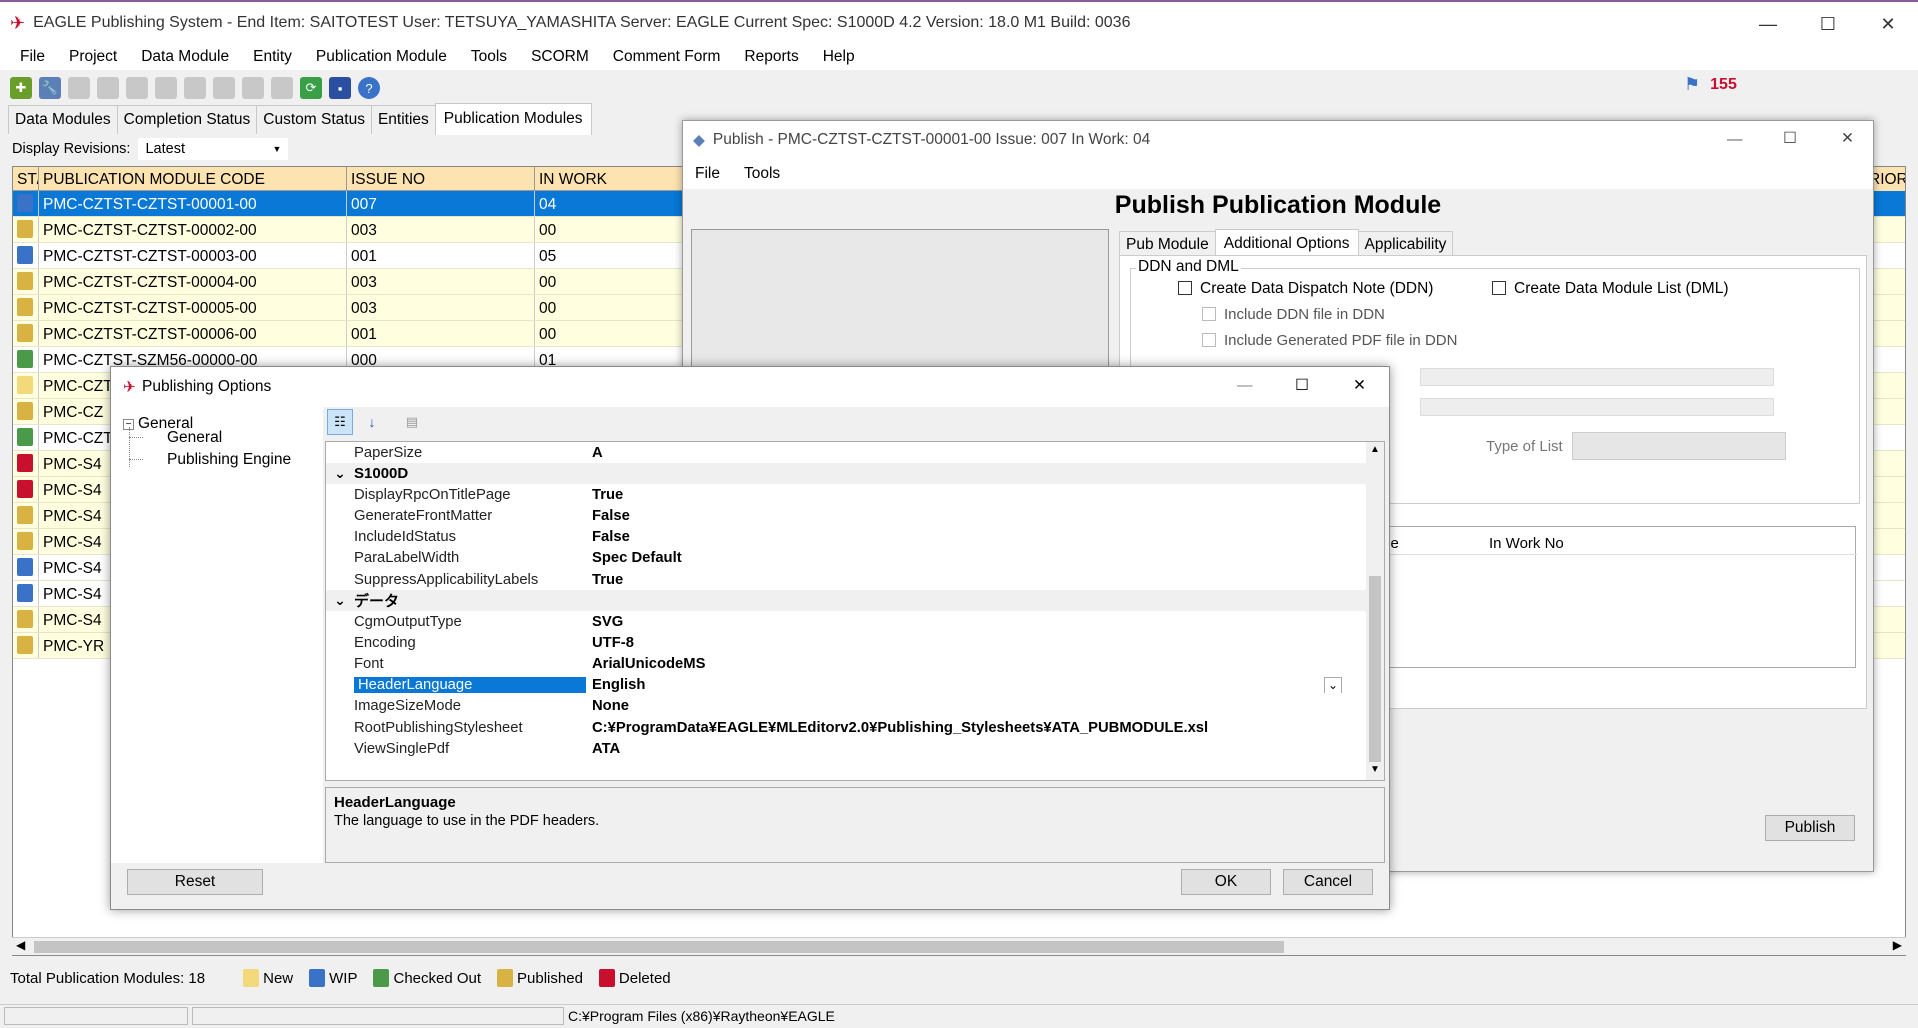  I want to click on menu-comment-form: Comment Form, so click(667, 57).